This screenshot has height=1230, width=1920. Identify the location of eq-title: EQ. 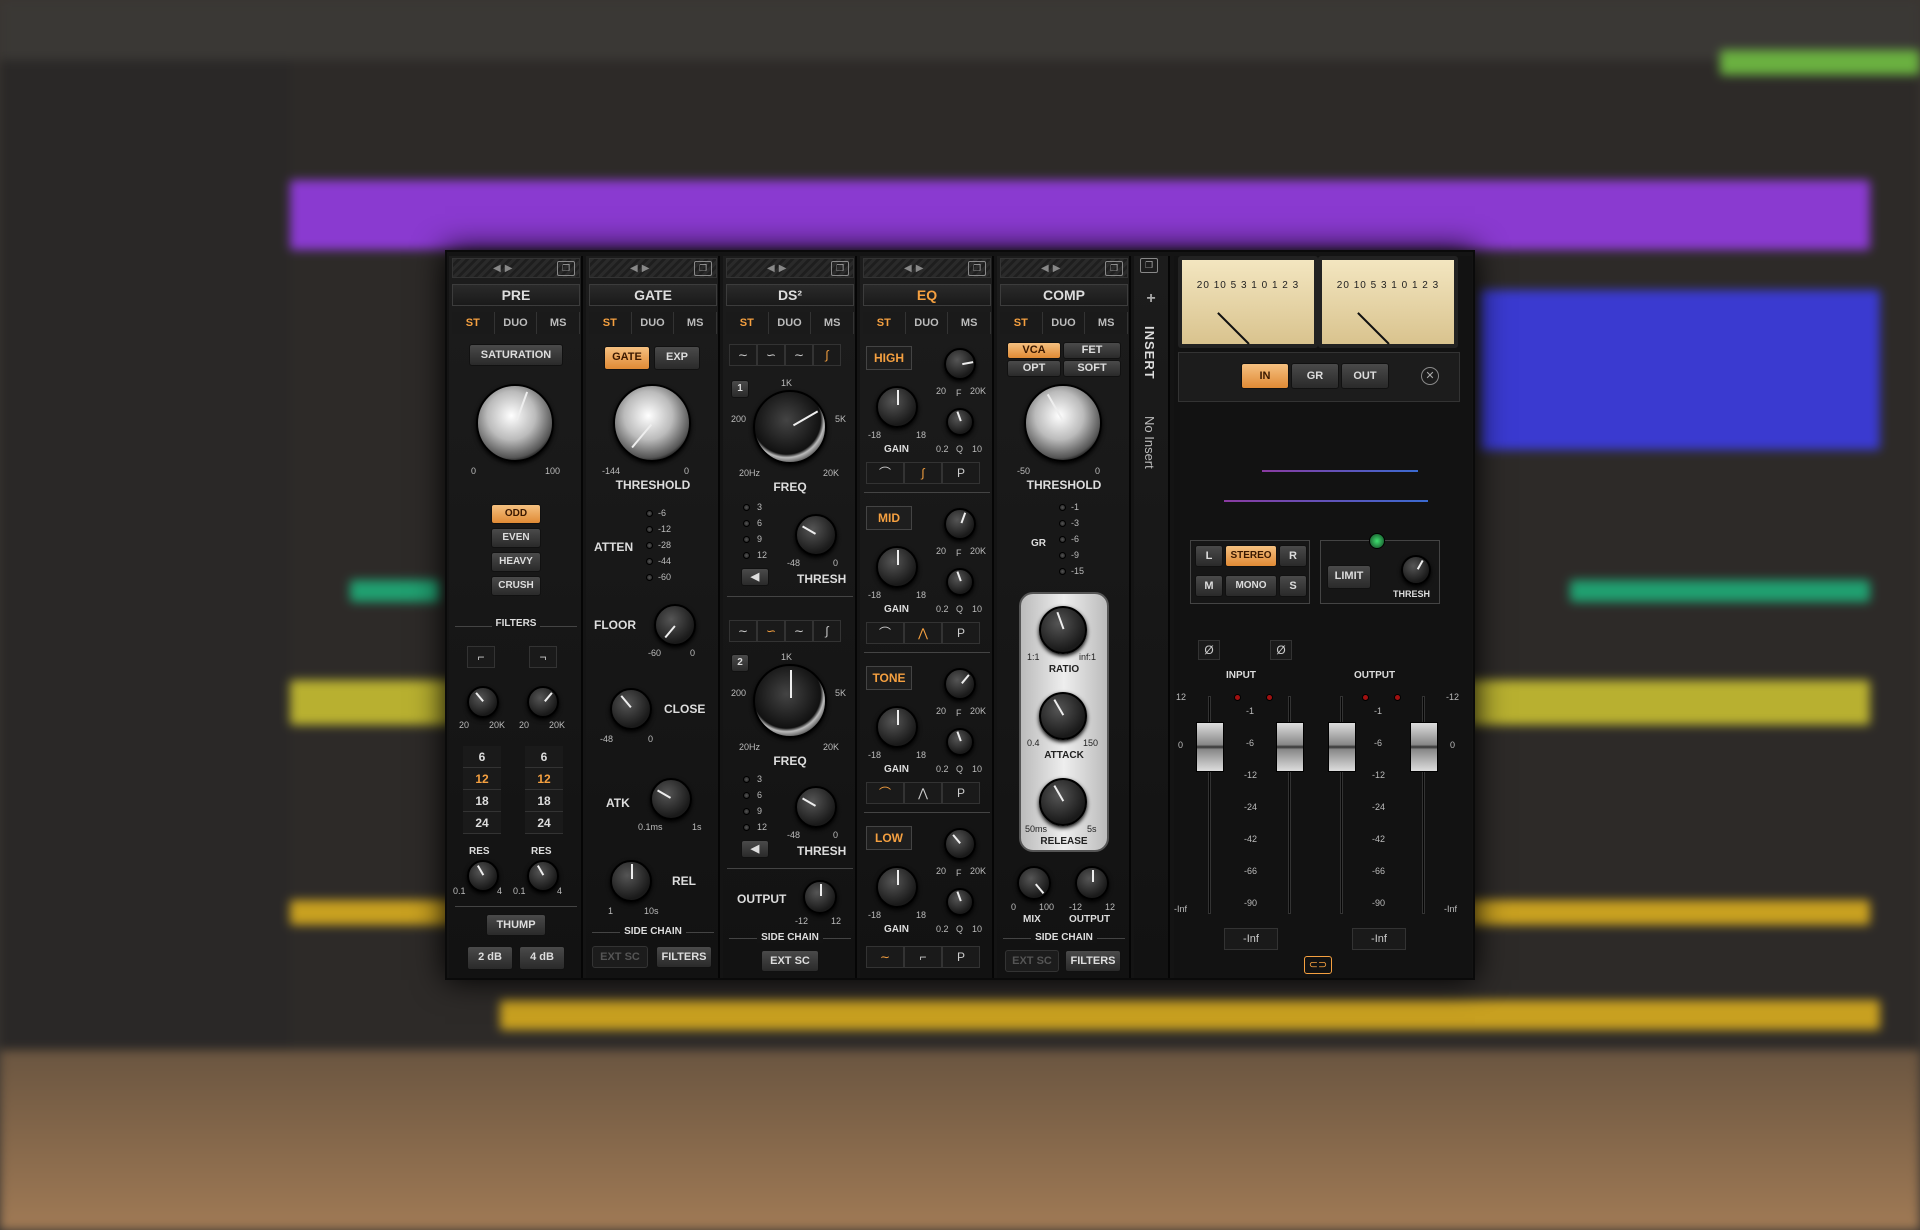
(927, 295).